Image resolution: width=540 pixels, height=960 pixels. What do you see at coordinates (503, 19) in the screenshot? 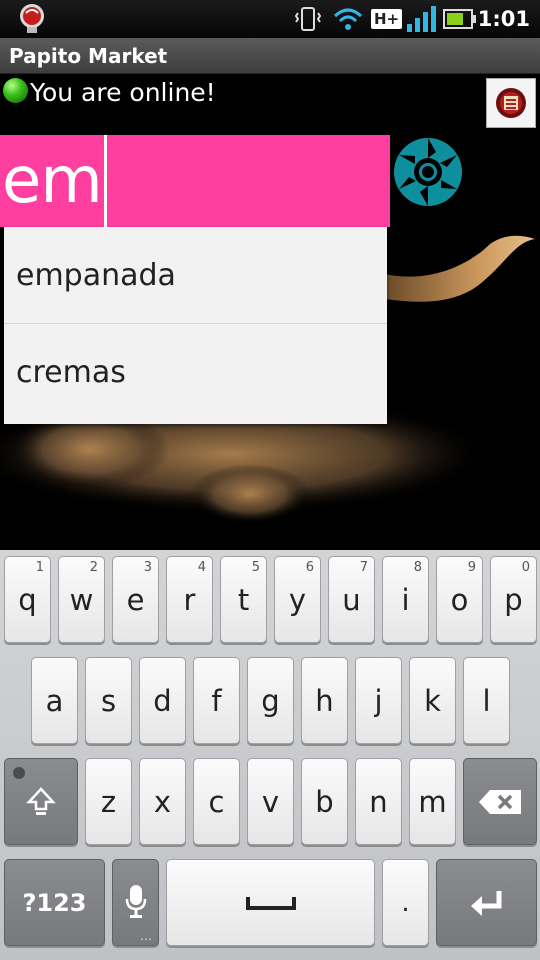
I see `clock: 1:01` at bounding box center [503, 19].